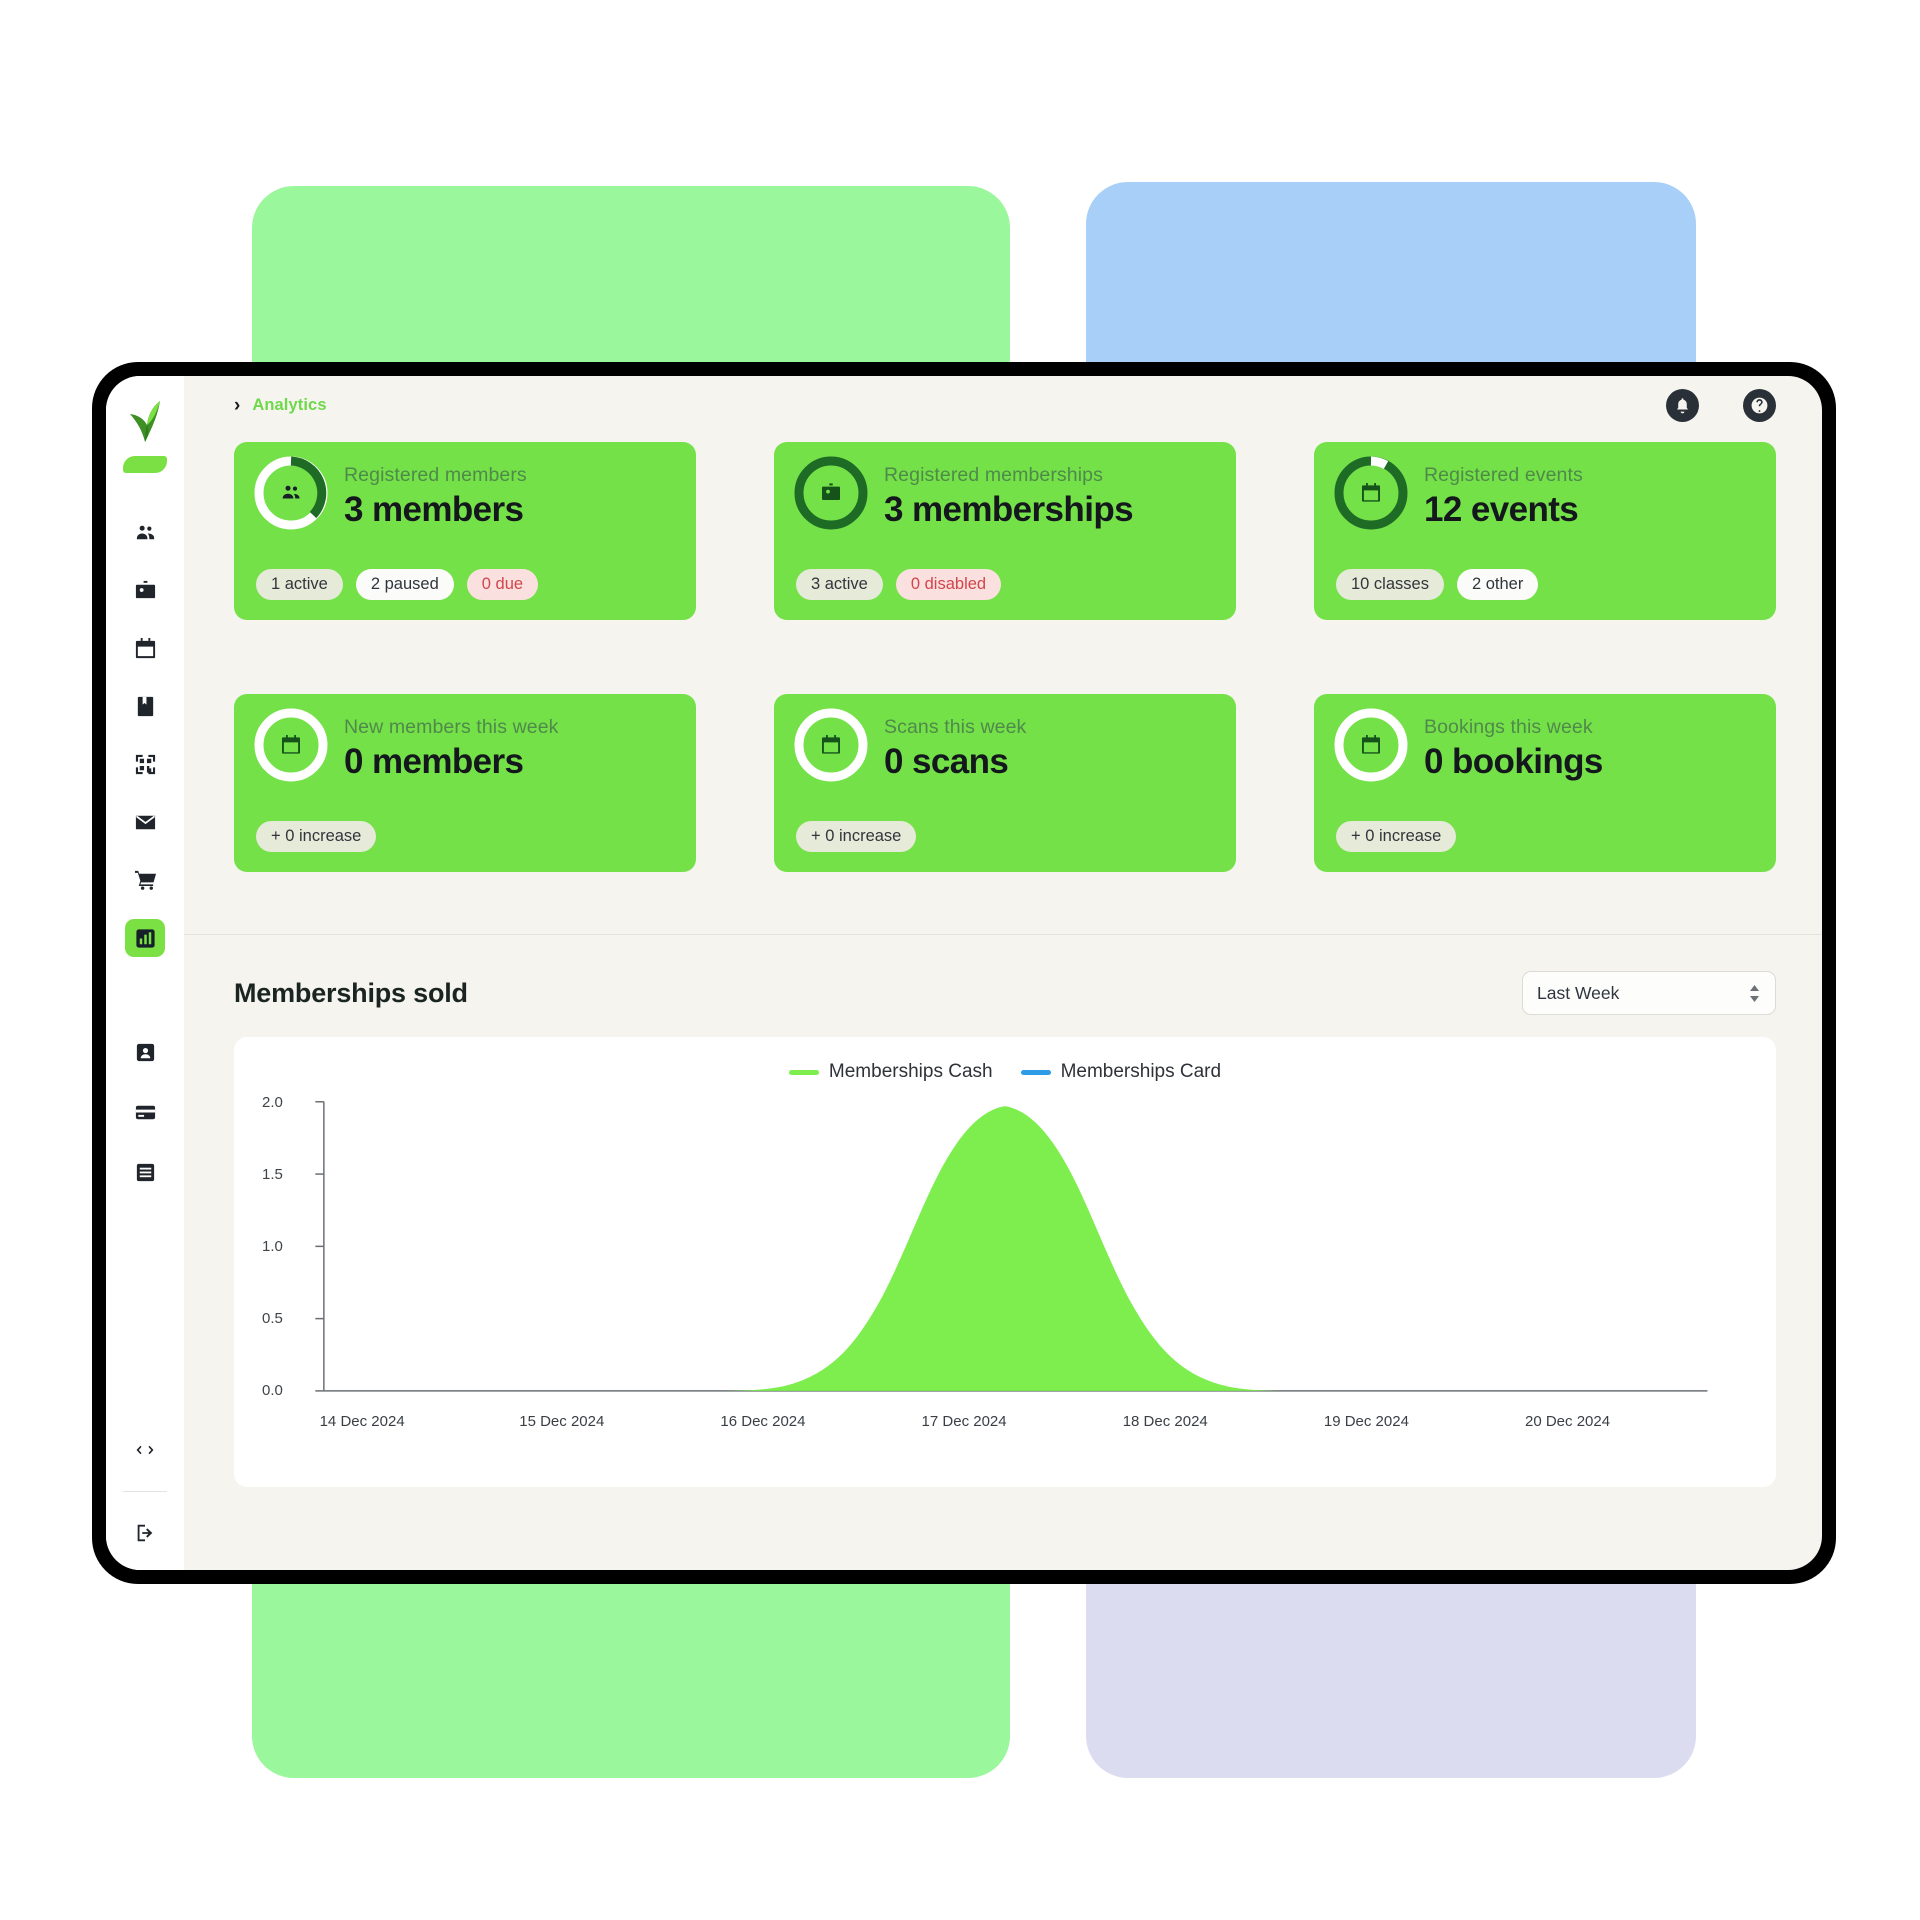 Image resolution: width=1920 pixels, height=1920 pixels. I want to click on people-icon, so click(291, 493).